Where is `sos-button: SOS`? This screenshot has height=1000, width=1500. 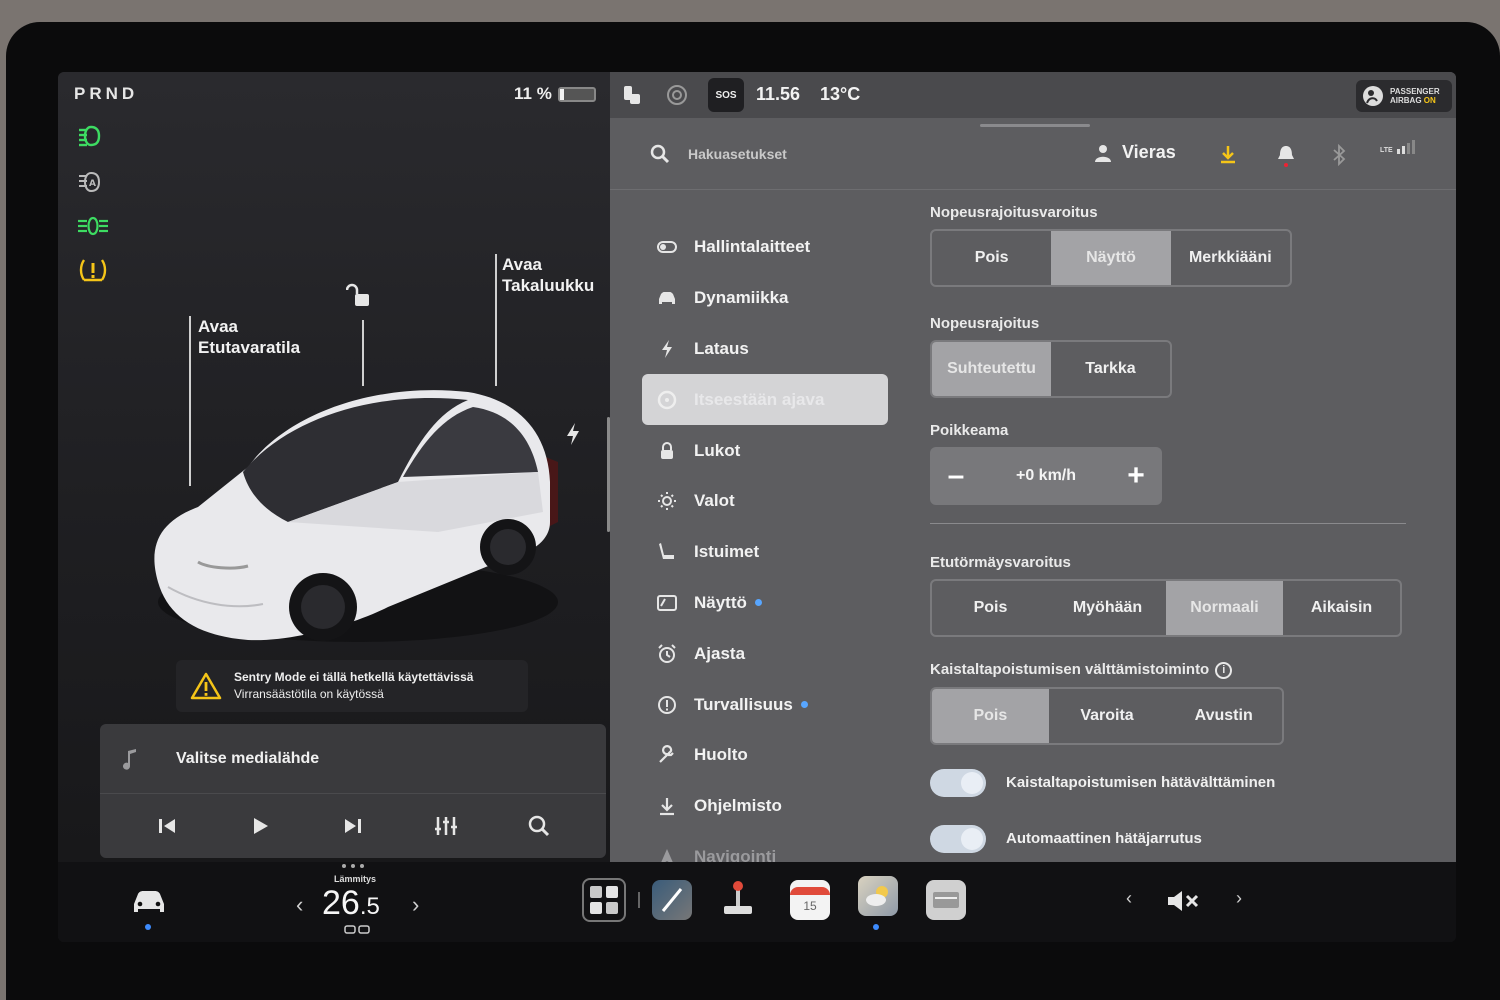
sos-button: SOS is located at coordinates (726, 95).